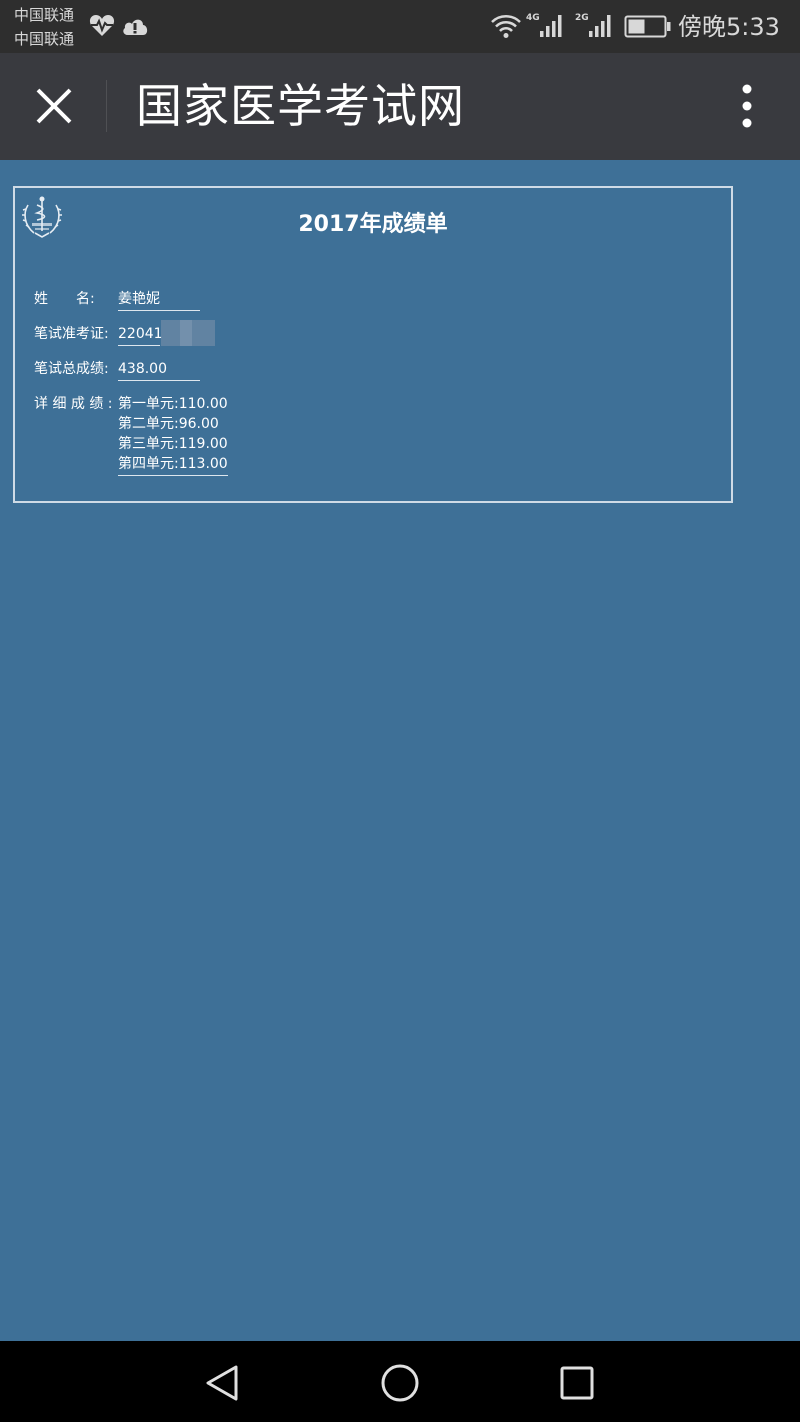 The image size is (800, 1422). I want to click on unit-score-4: 第四单元:113.00, so click(173, 465).